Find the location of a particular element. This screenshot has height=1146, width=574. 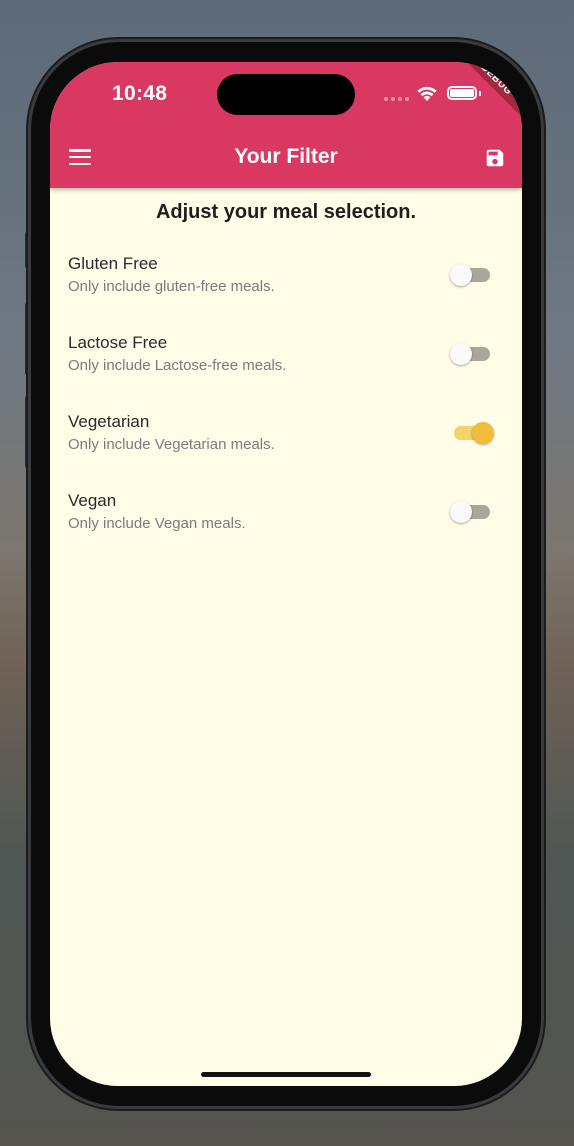

status-time: 10:48 is located at coordinates (140, 93).